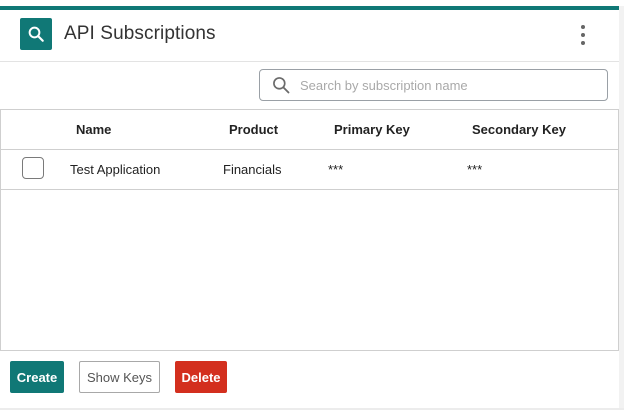  Describe the element at coordinates (252, 169) in the screenshot. I see `cell-product: Financials` at that location.